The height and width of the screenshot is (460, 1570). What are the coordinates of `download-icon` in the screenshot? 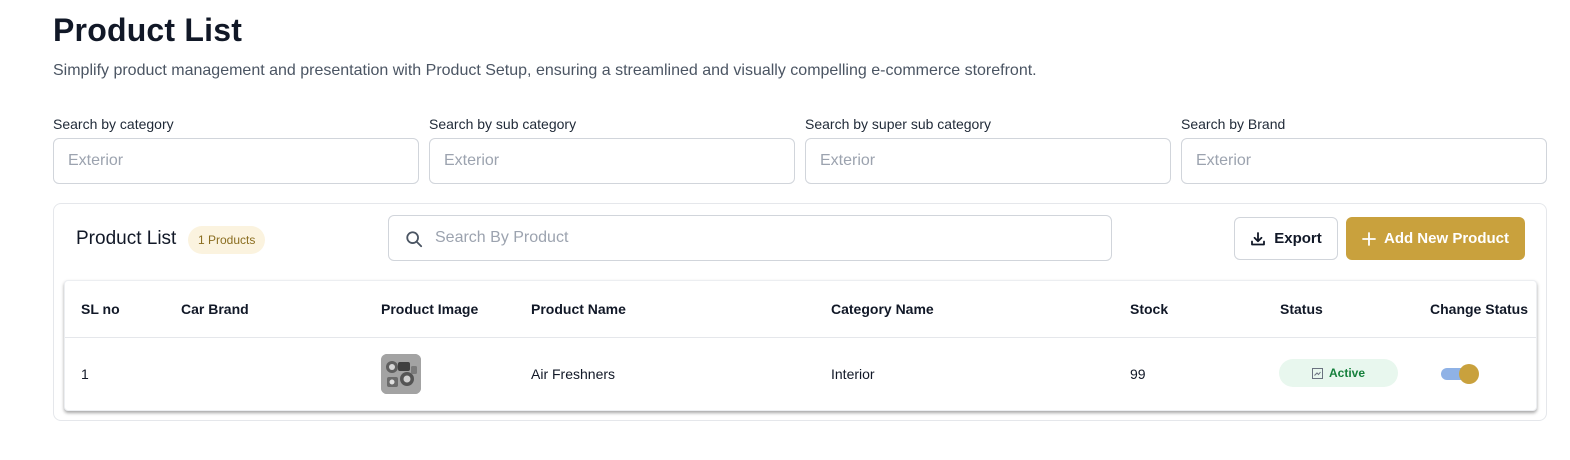 It's located at (1258, 238).